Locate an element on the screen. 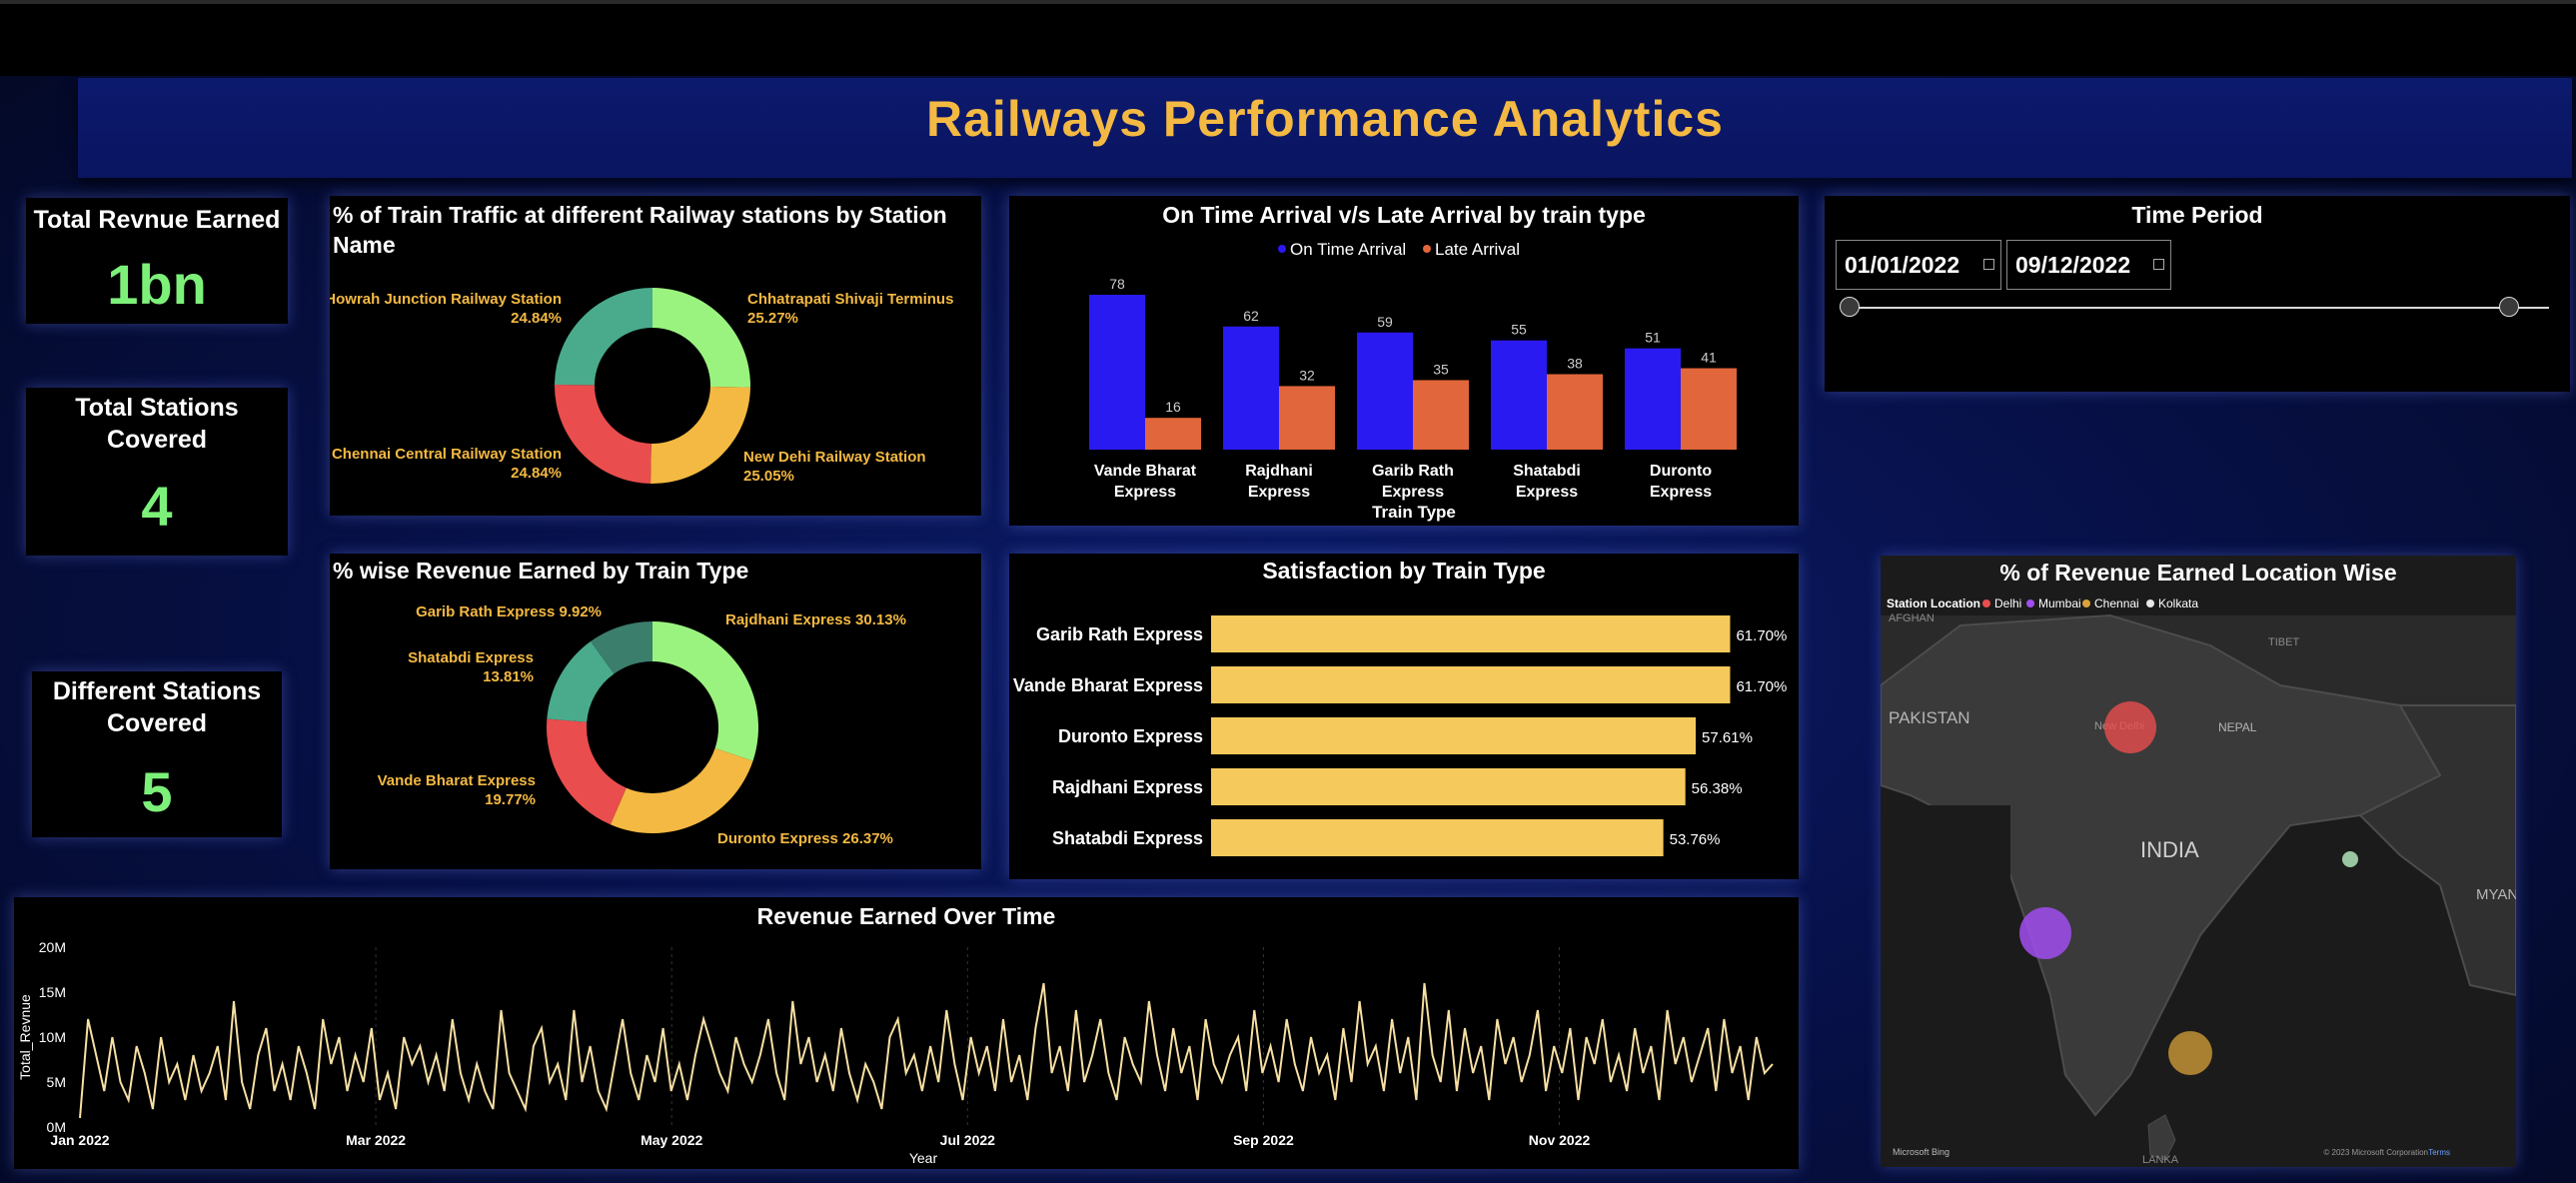  x-tick-label: Jul 2022 is located at coordinates (967, 1140).